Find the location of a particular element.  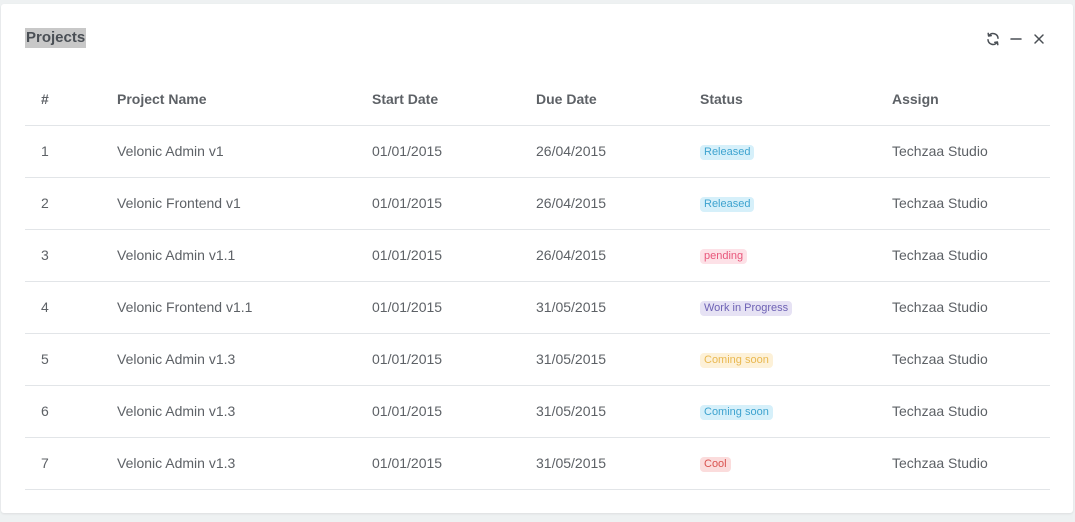

project-name: Velonic Frontend v1.1 is located at coordinates (228, 307).